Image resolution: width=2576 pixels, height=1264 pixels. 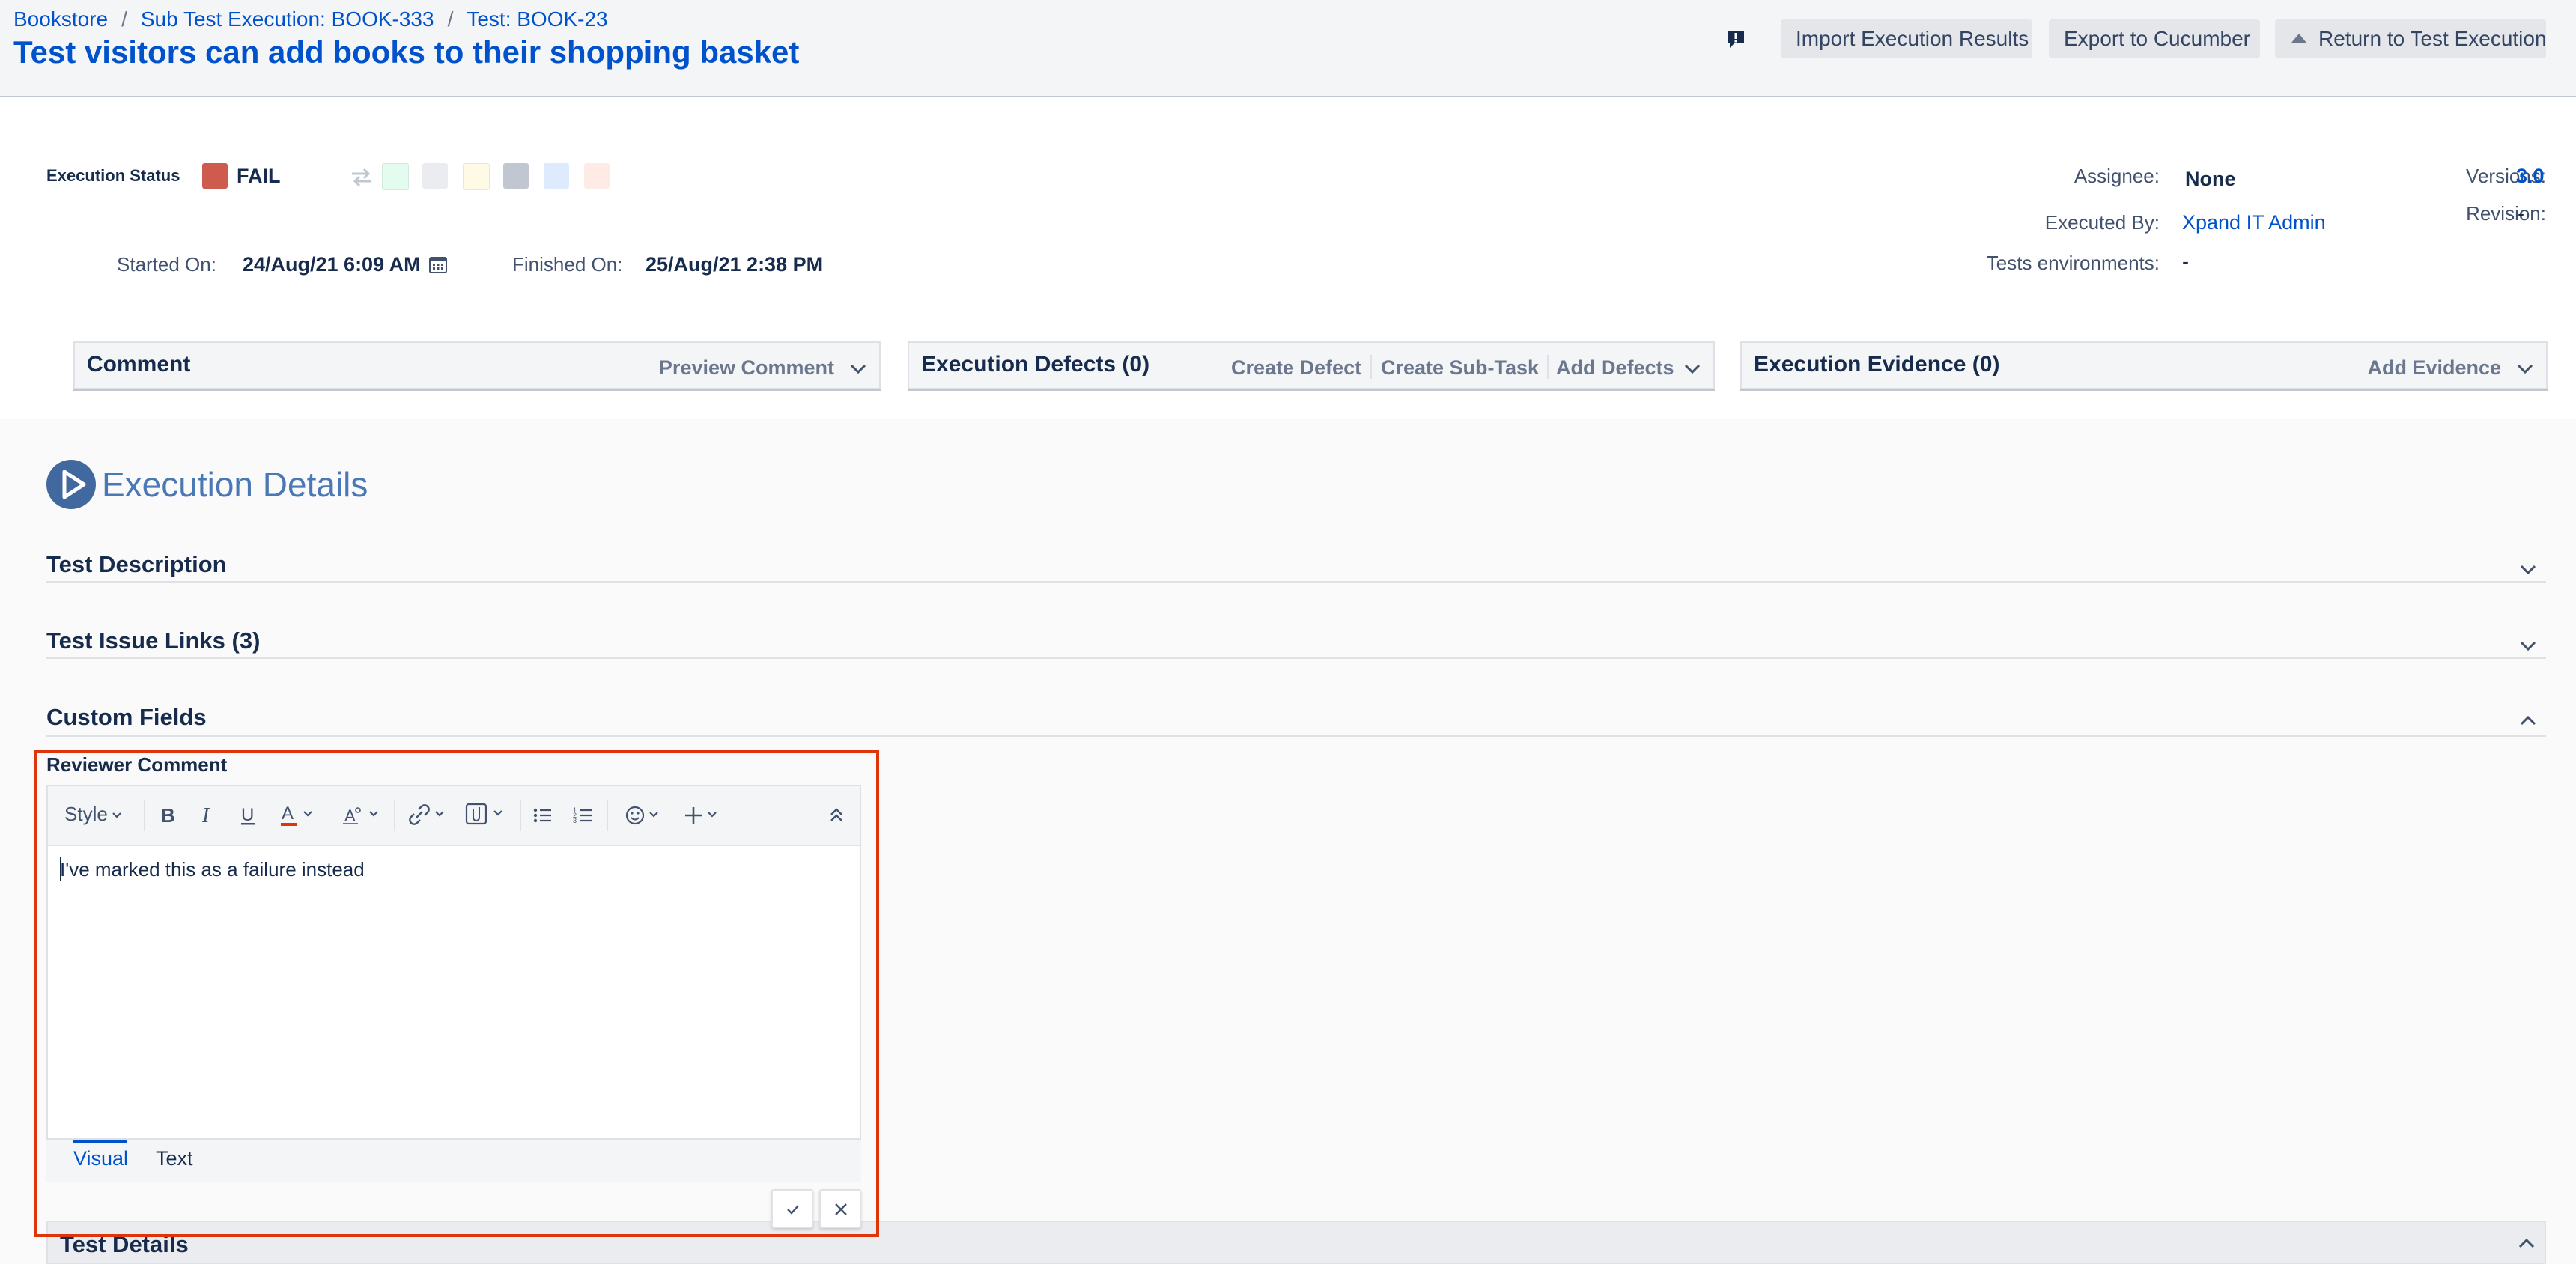 What do you see at coordinates (537, 19) in the screenshot?
I see `breadcrumb-test: Test: BOOK-23` at bounding box center [537, 19].